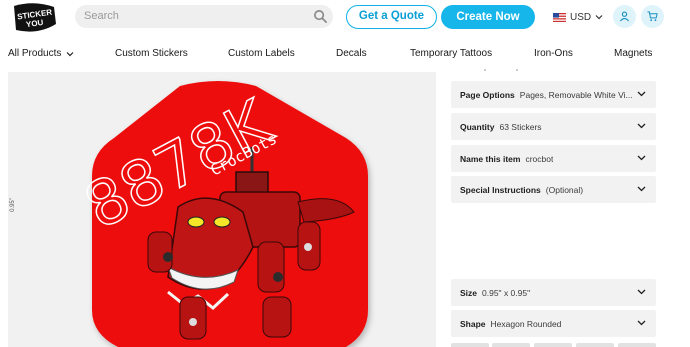 This screenshot has width=690, height=347. What do you see at coordinates (34, 18) in the screenshot?
I see `stickeryou-logo: STICKER YOU` at bounding box center [34, 18].